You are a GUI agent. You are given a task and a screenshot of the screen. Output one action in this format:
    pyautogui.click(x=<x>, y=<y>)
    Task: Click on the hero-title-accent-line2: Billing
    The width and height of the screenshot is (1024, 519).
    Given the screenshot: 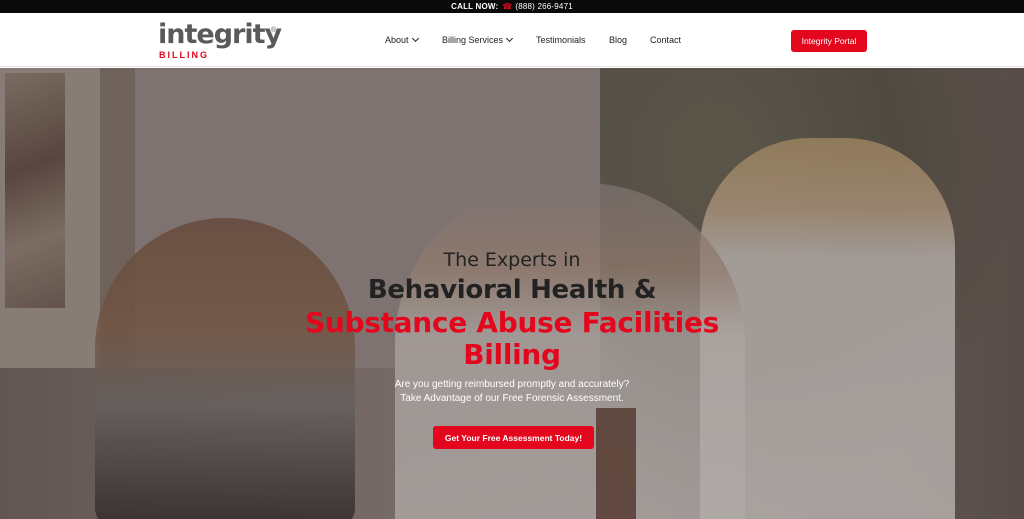 What is the action you would take?
    pyautogui.click(x=512, y=354)
    